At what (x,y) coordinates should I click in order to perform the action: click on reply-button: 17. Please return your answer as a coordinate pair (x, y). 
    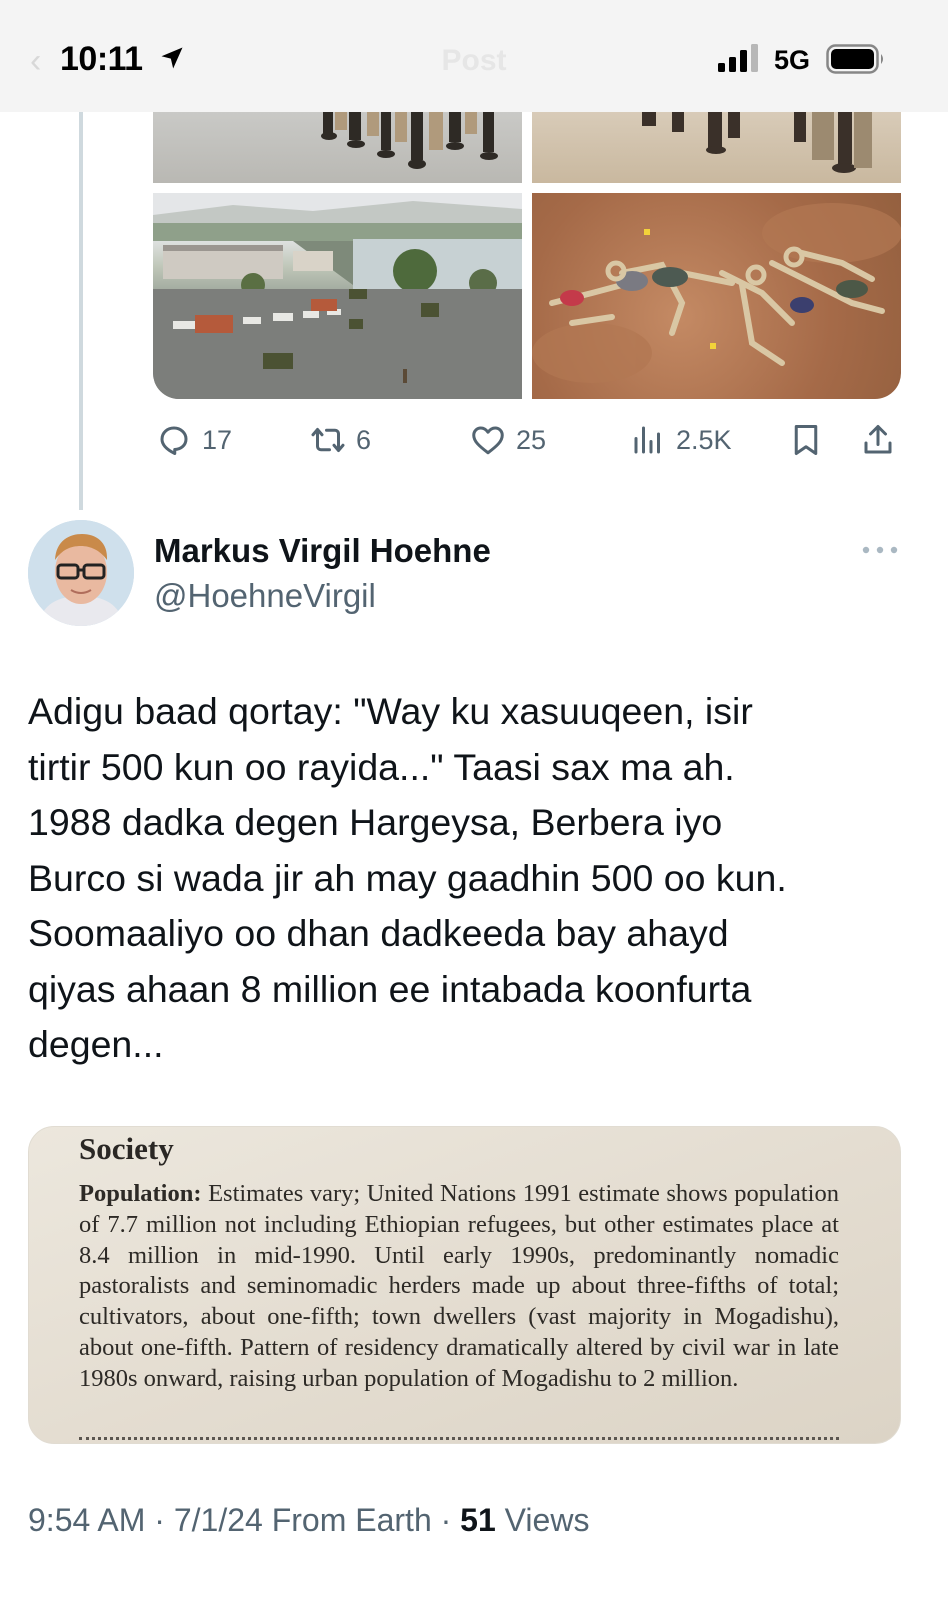
    Looking at the image, I should click on (194, 440).